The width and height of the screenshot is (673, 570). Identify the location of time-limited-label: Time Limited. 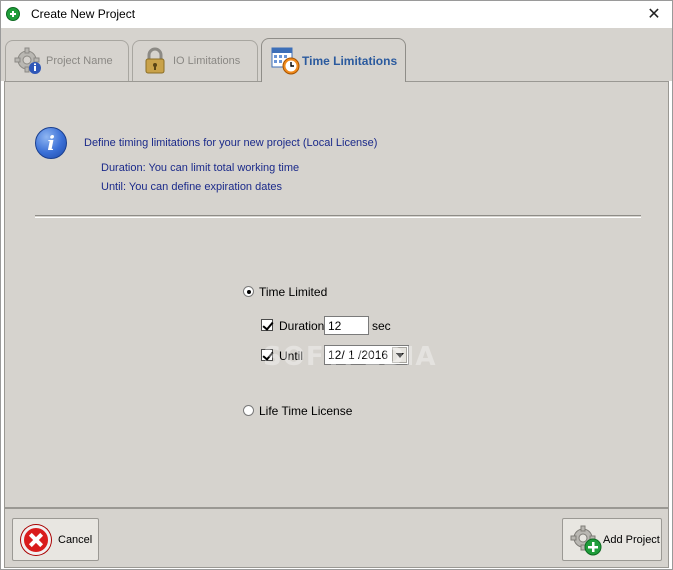
(293, 292).